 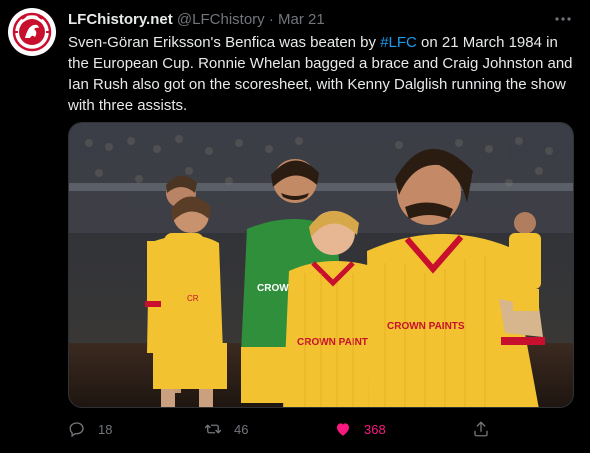 I want to click on like-button: 368, so click(x=360, y=429).